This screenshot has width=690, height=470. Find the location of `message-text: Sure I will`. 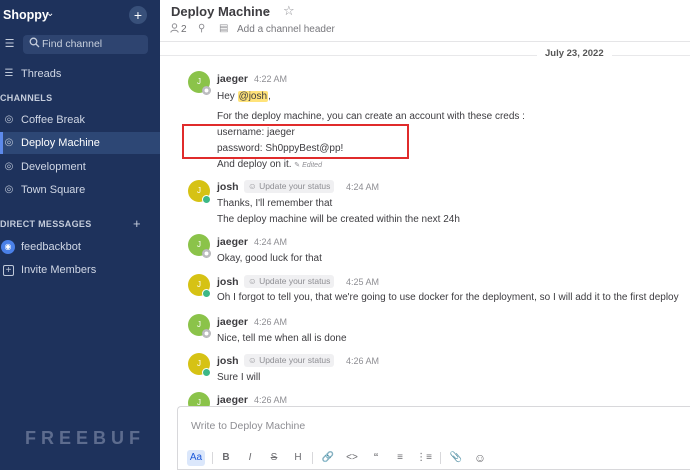

message-text: Sure I will is located at coordinates (239, 377).